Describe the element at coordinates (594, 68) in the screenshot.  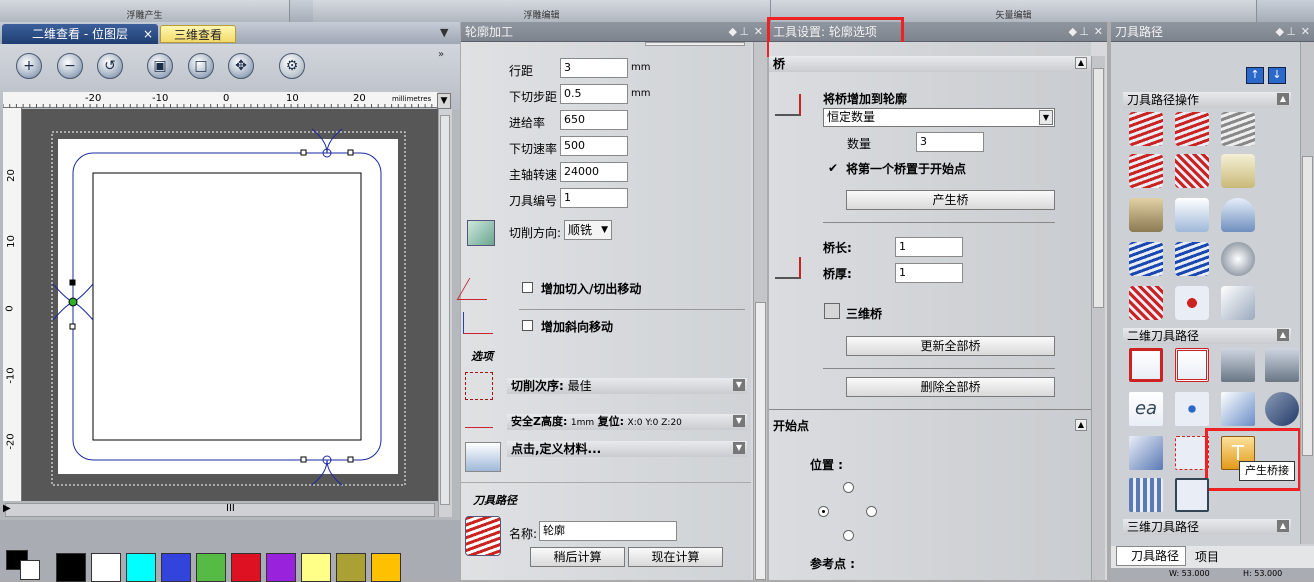
I see `stepover-input: 3` at that location.